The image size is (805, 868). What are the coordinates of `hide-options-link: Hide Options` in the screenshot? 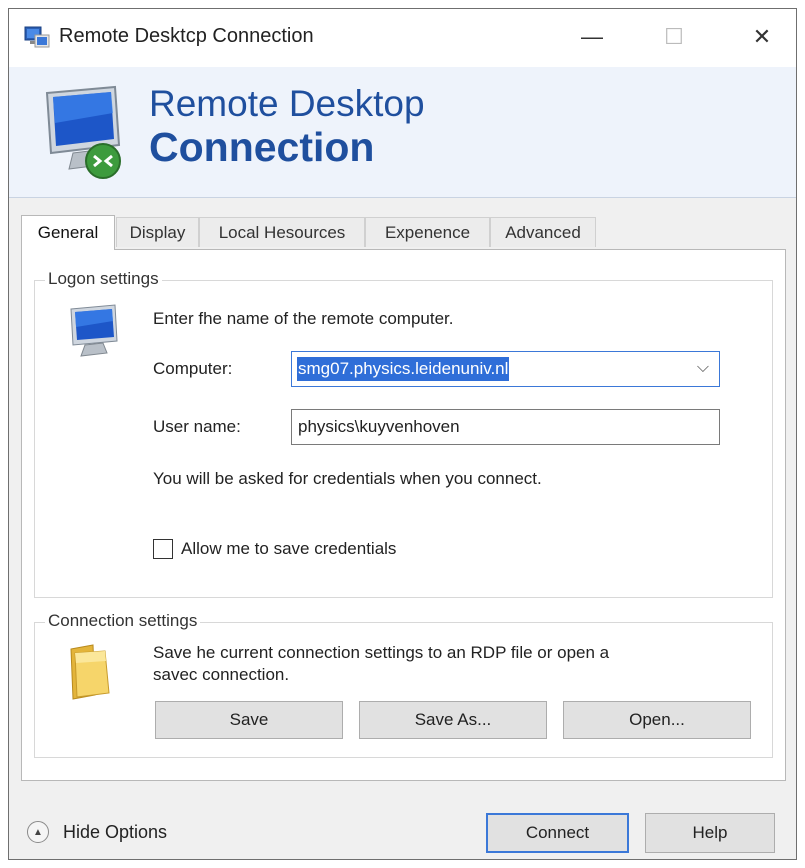 It's located at (115, 832).